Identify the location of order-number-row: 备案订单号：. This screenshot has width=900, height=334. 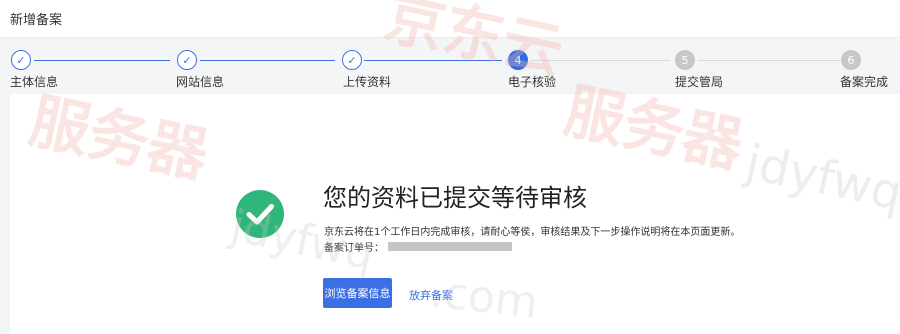
(418, 246).